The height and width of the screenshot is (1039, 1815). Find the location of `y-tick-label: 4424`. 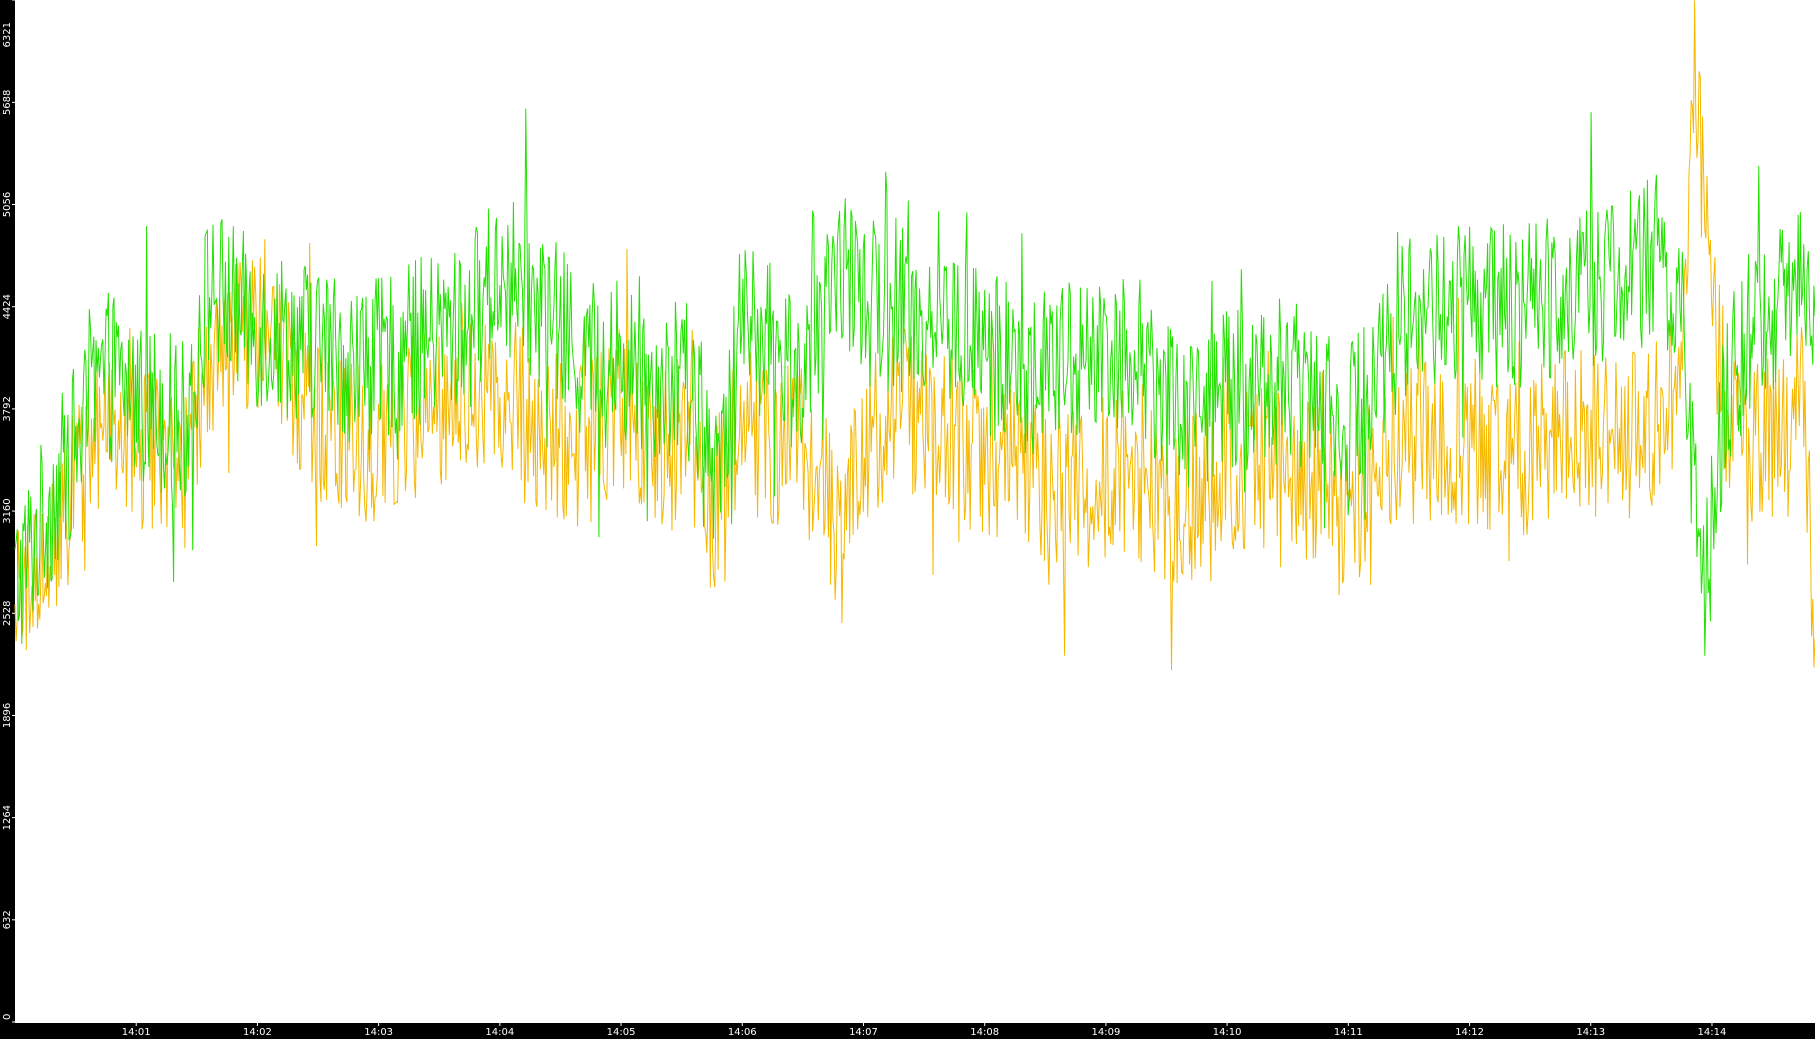

y-tick-label: 4424 is located at coordinates (7, 306).